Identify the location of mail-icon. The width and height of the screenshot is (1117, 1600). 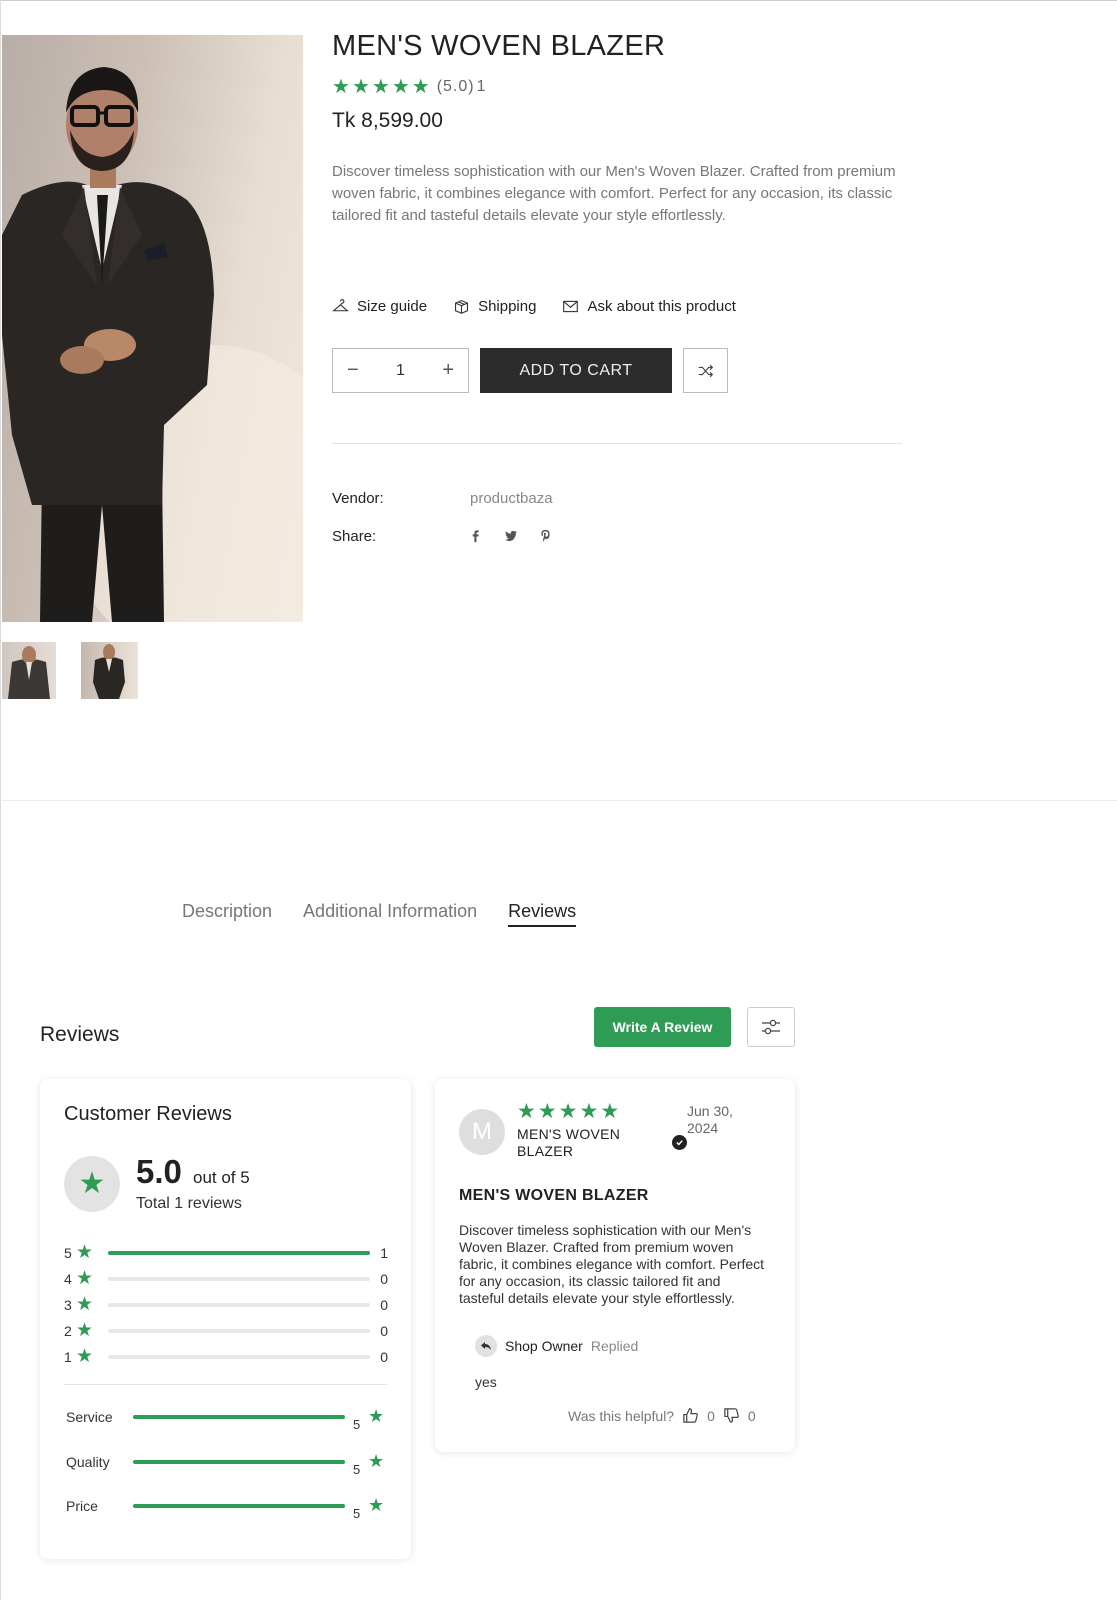
(571, 306).